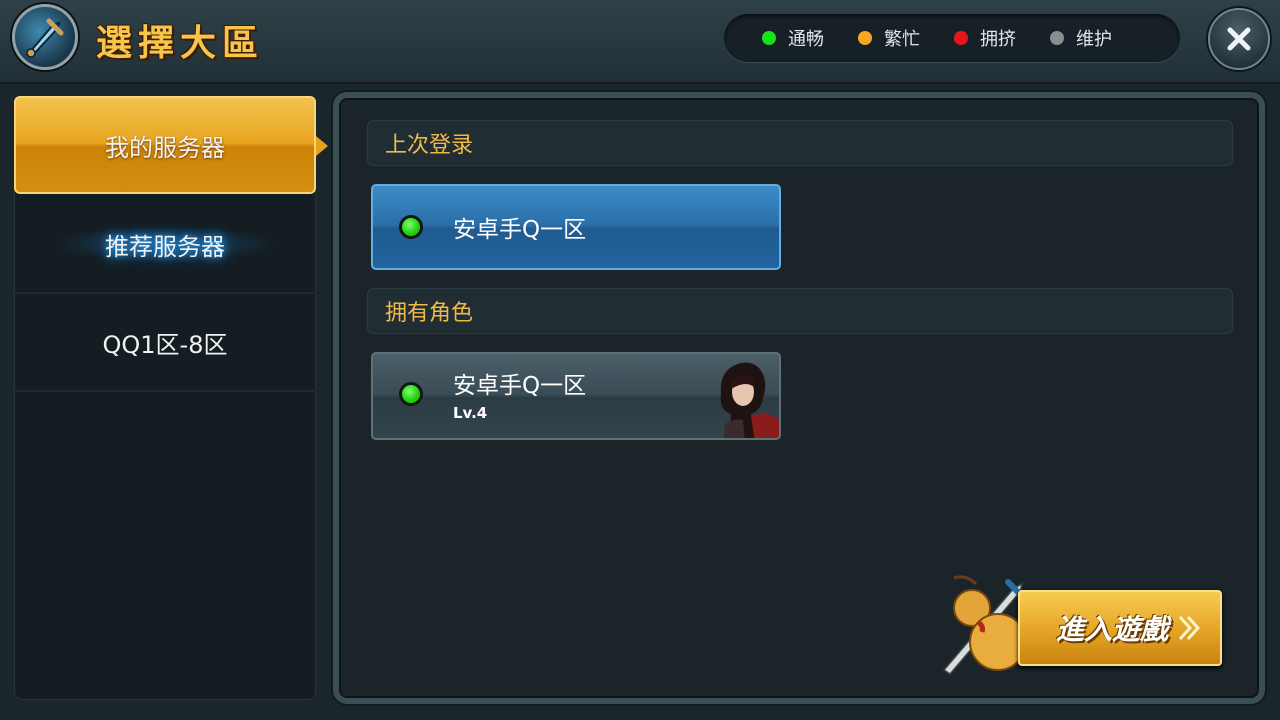 Image resolution: width=1280 pixels, height=720 pixels. What do you see at coordinates (1094, 39) in the screenshot?
I see `legend-label: 维护` at bounding box center [1094, 39].